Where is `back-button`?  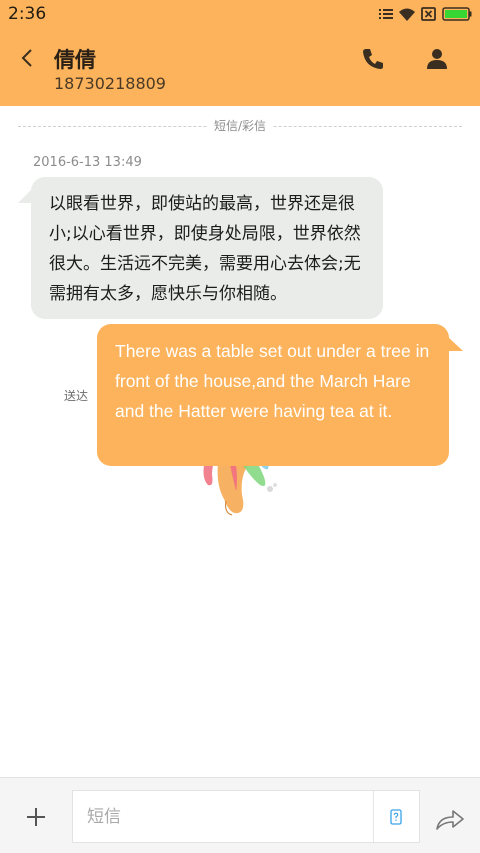
back-button is located at coordinates (28, 58).